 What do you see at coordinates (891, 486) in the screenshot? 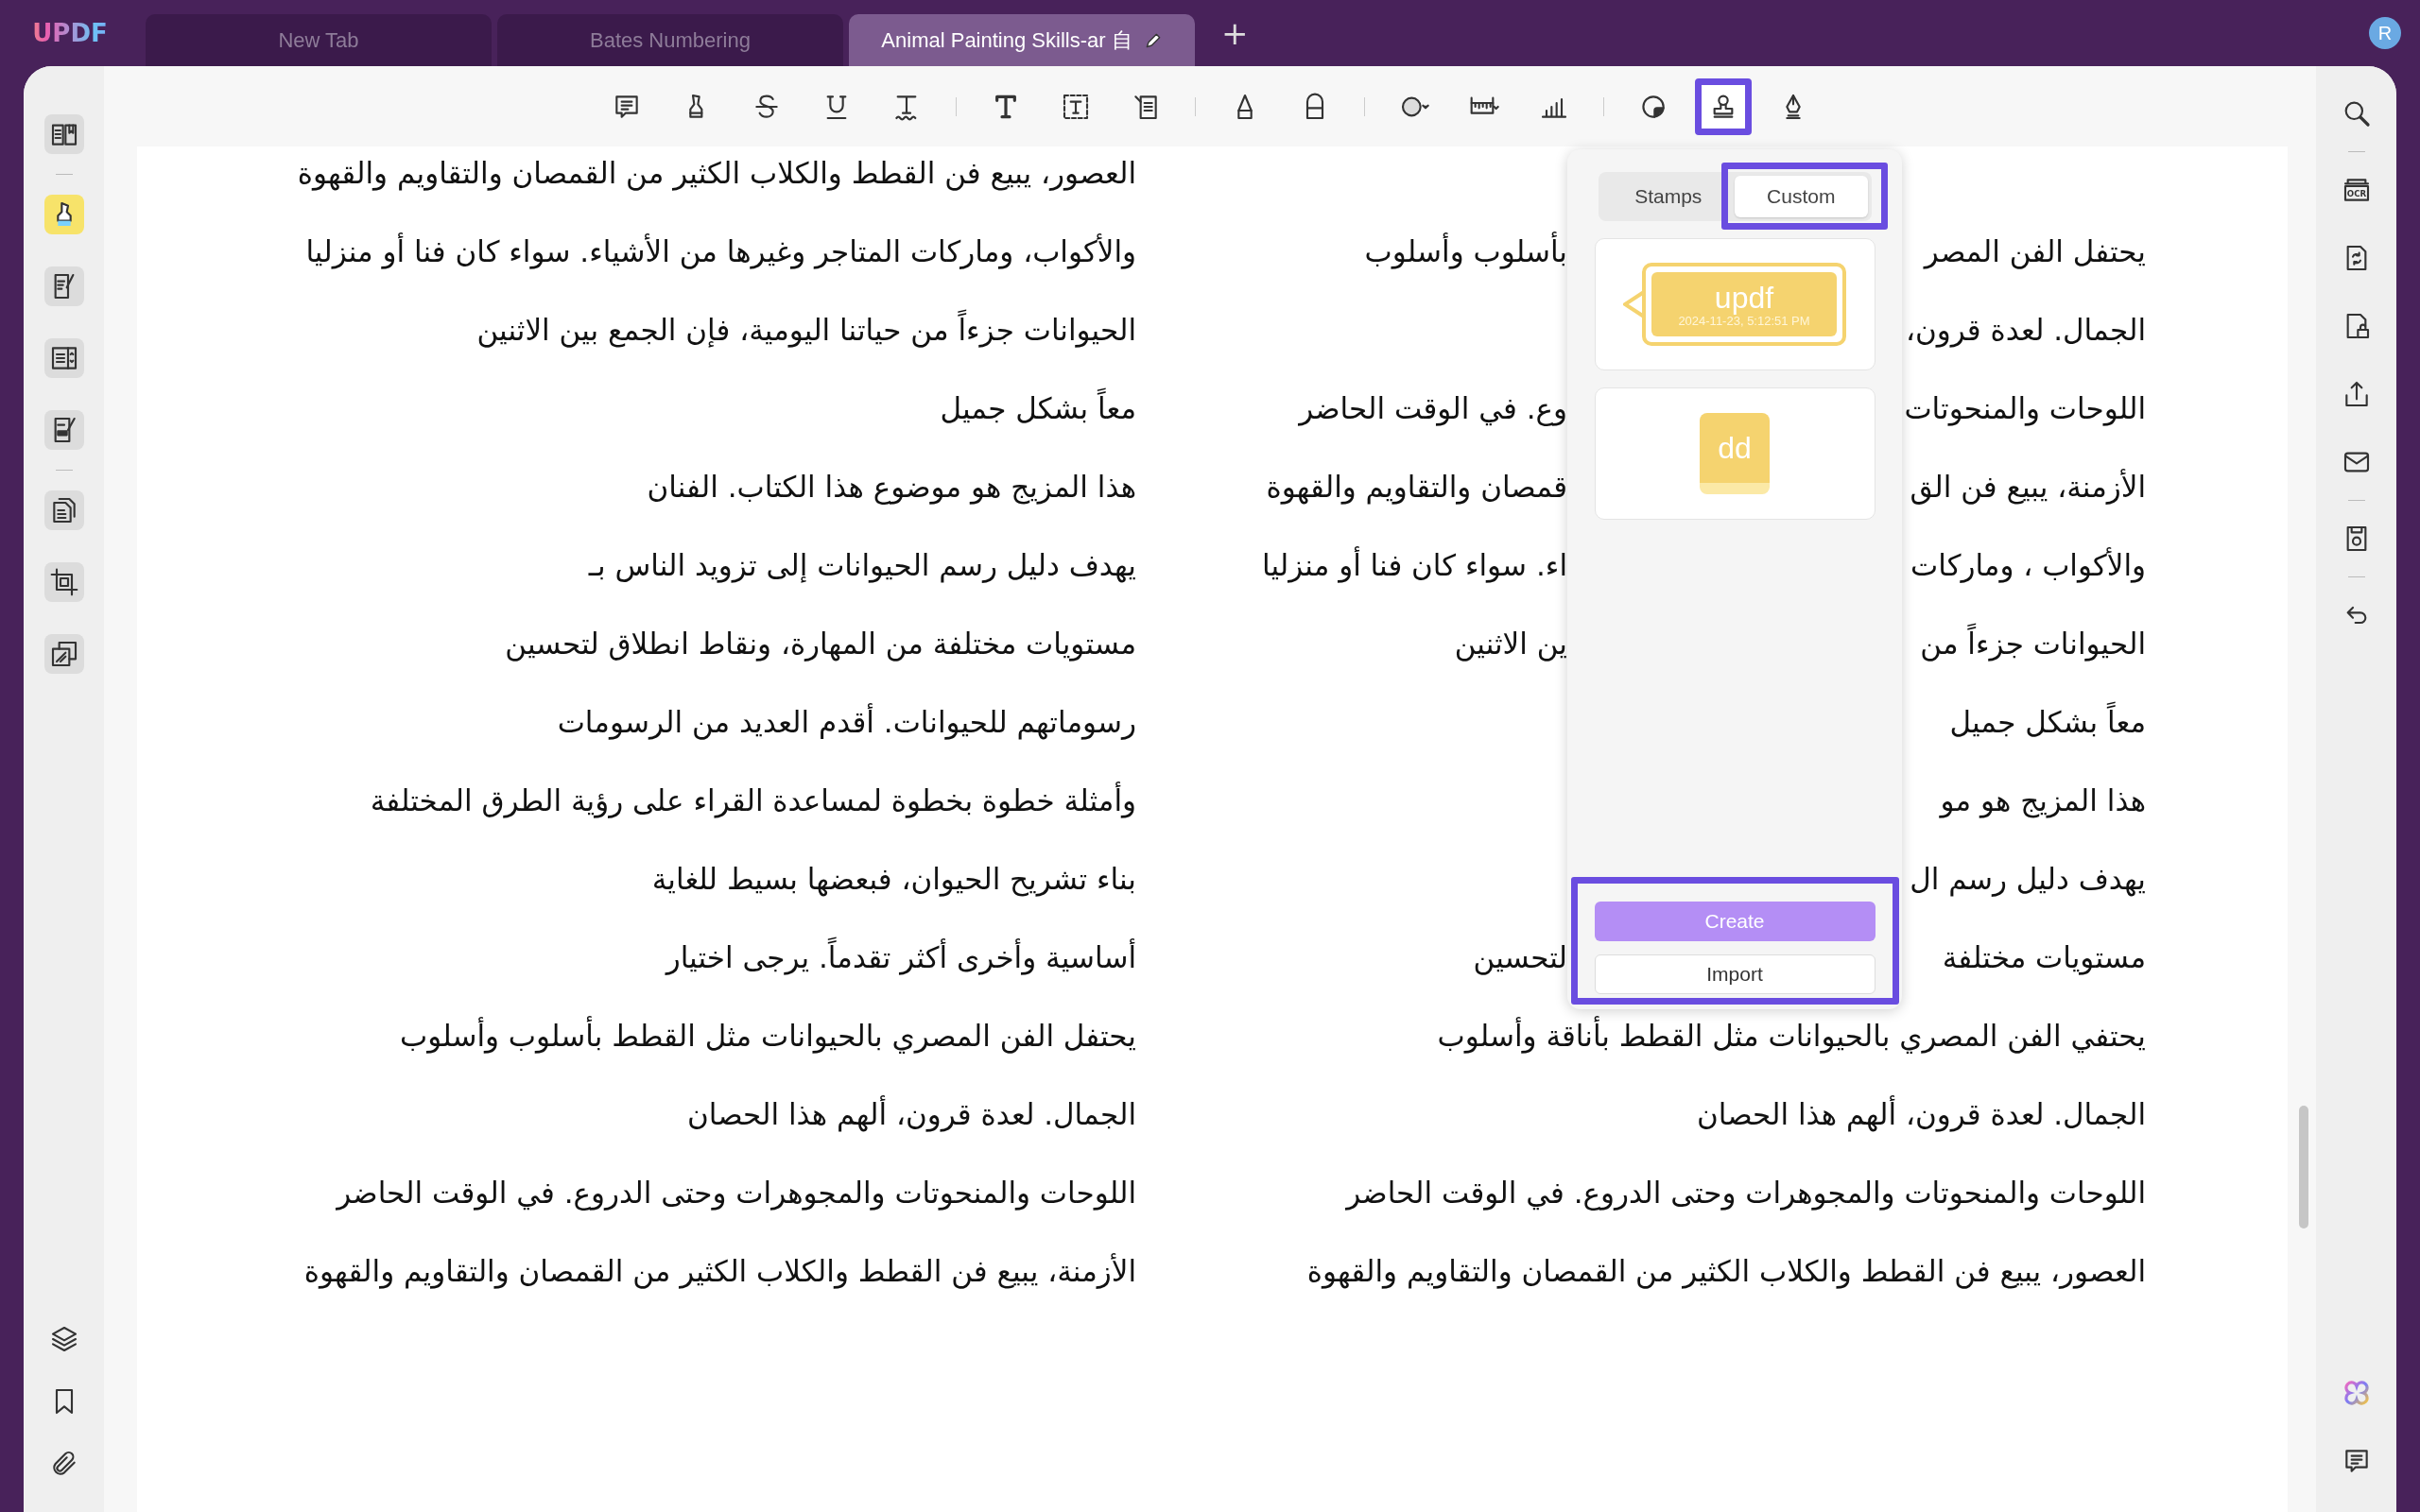
I see `text-line: هذا المزيج هو موضوع هذا الكتاب. الفنان` at bounding box center [891, 486].